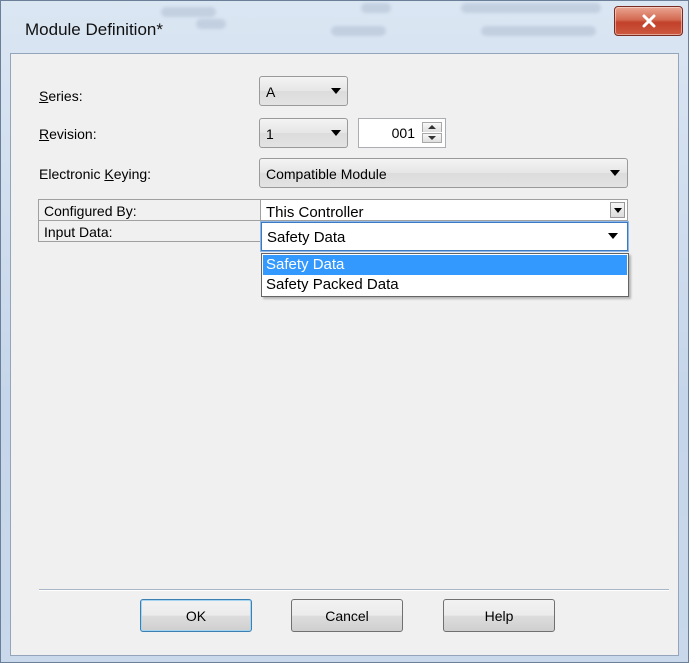 This screenshot has height=663, width=689. Describe the element at coordinates (326, 174) in the screenshot. I see `electronic-keying-value: Compatible Module` at that location.